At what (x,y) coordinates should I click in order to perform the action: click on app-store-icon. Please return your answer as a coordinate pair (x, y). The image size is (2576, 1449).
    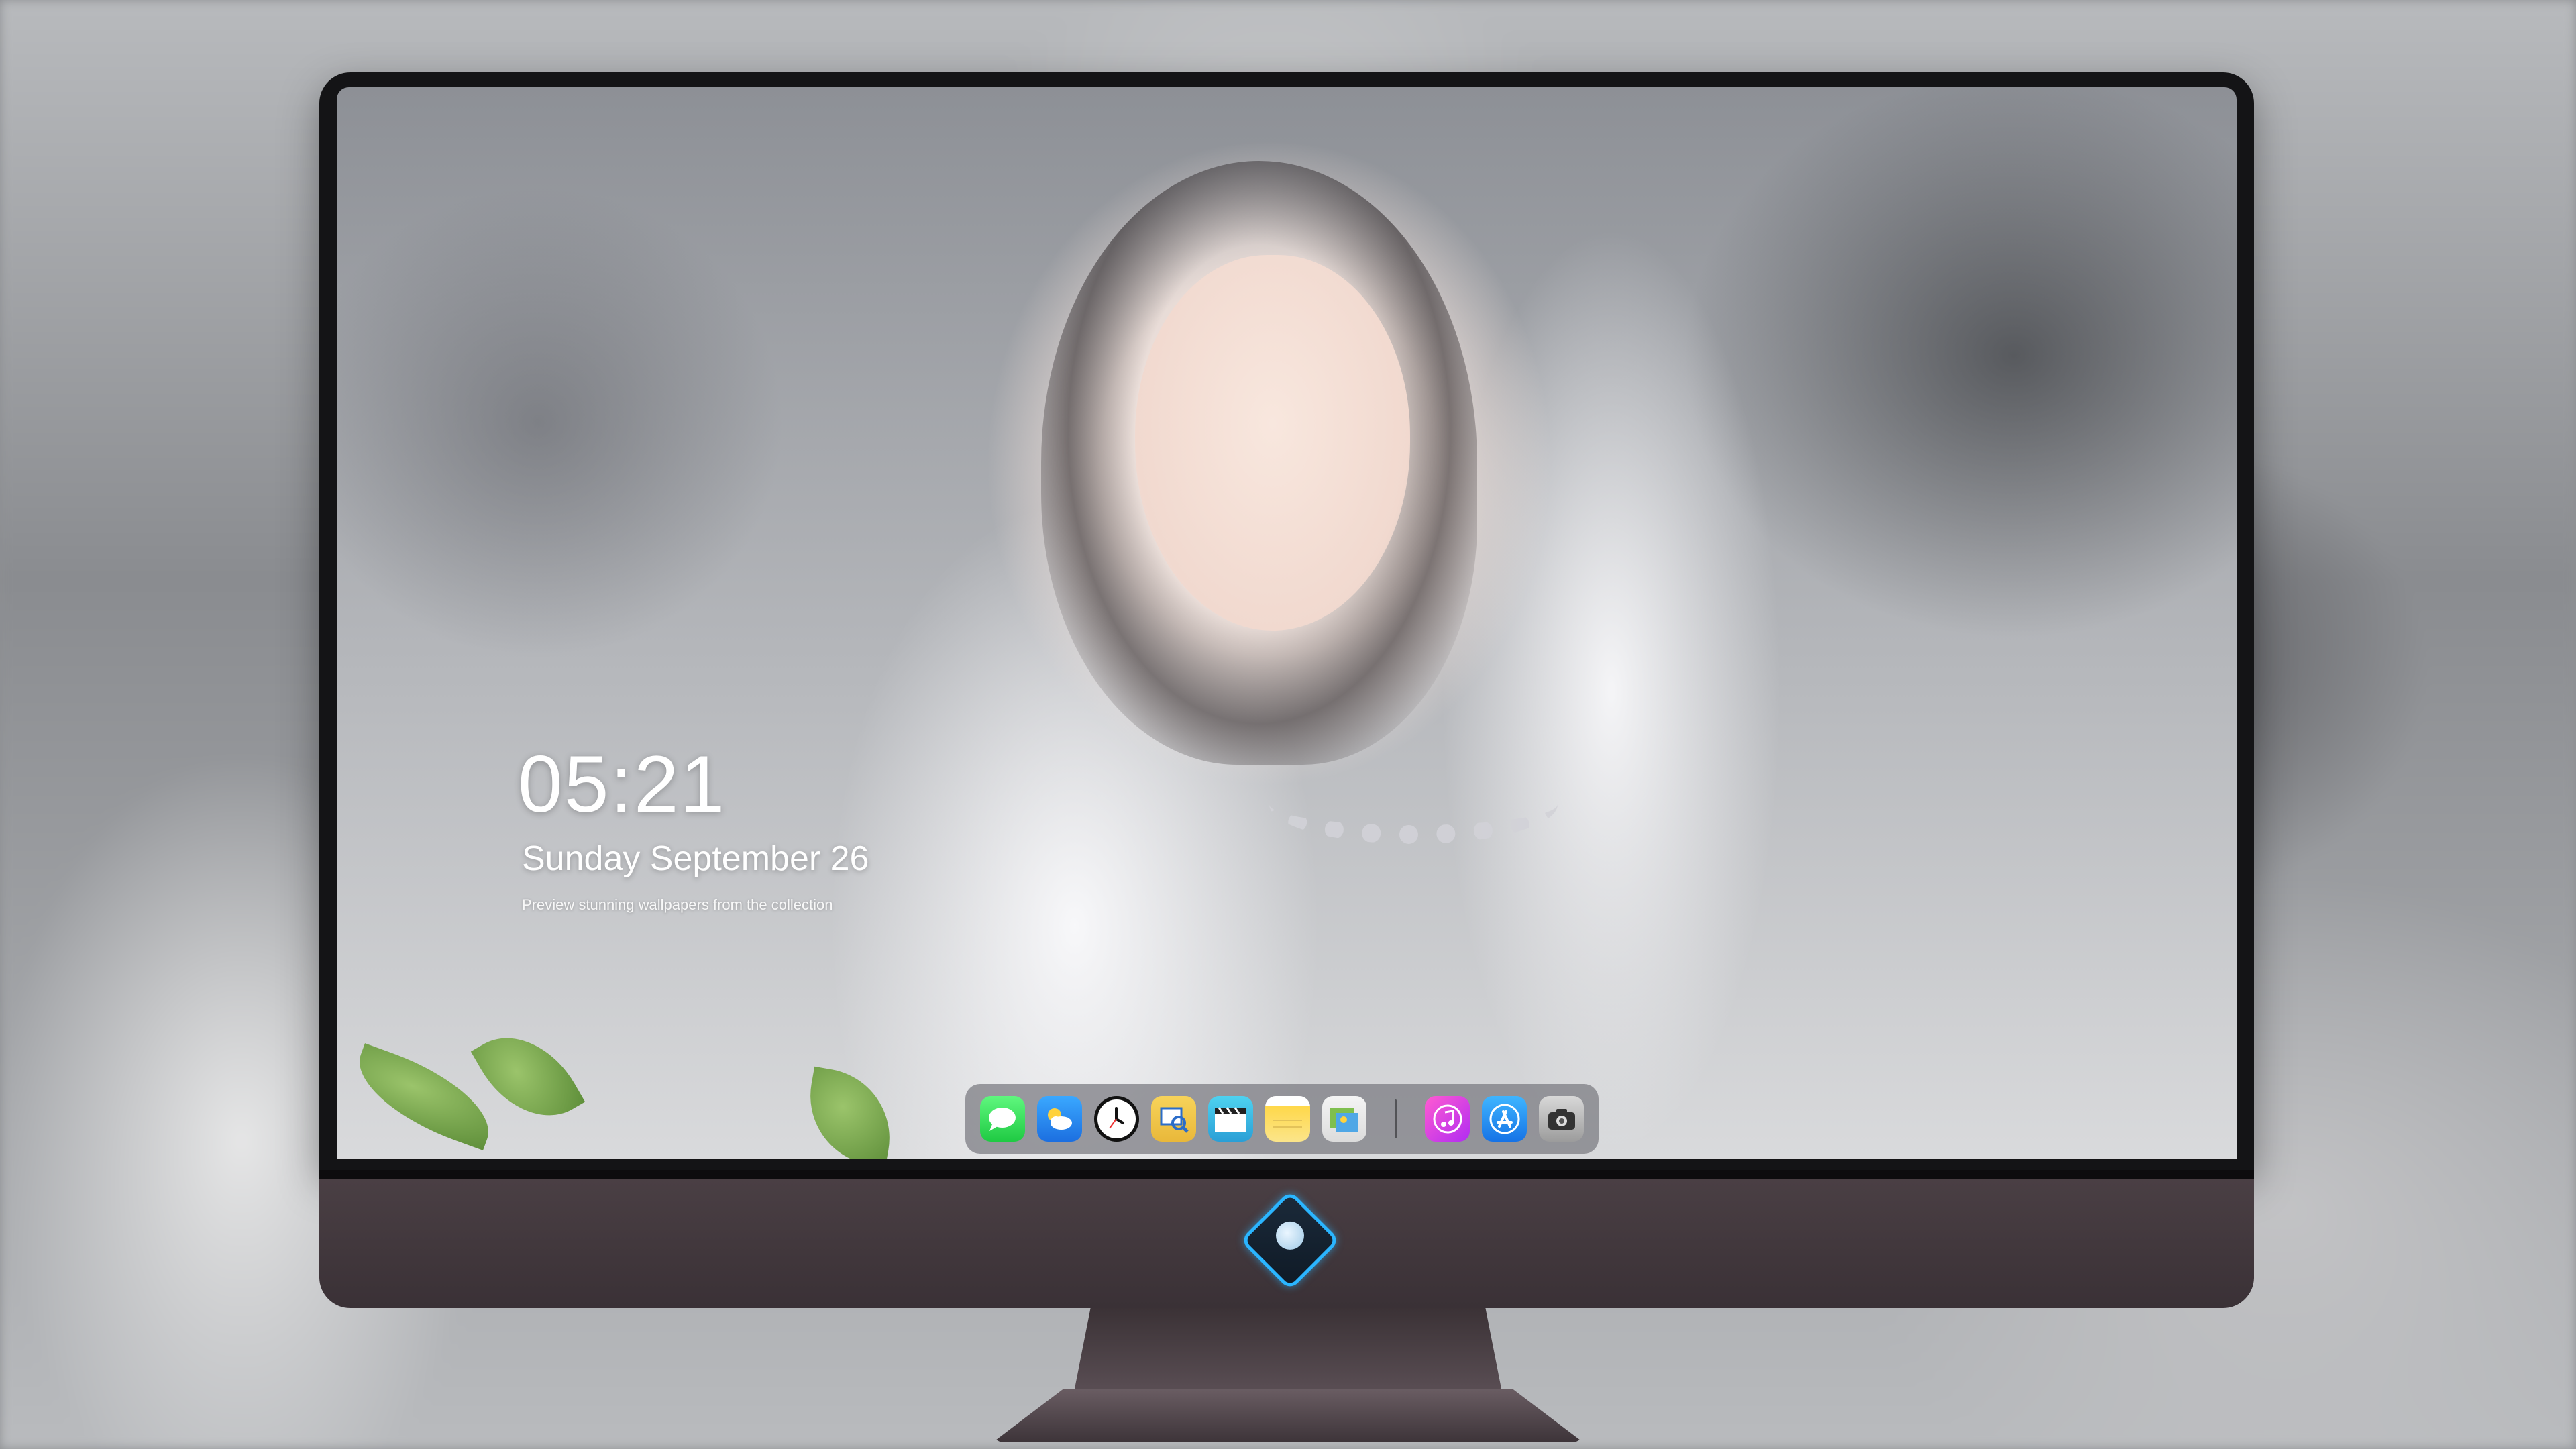
    Looking at the image, I should click on (1504, 1119).